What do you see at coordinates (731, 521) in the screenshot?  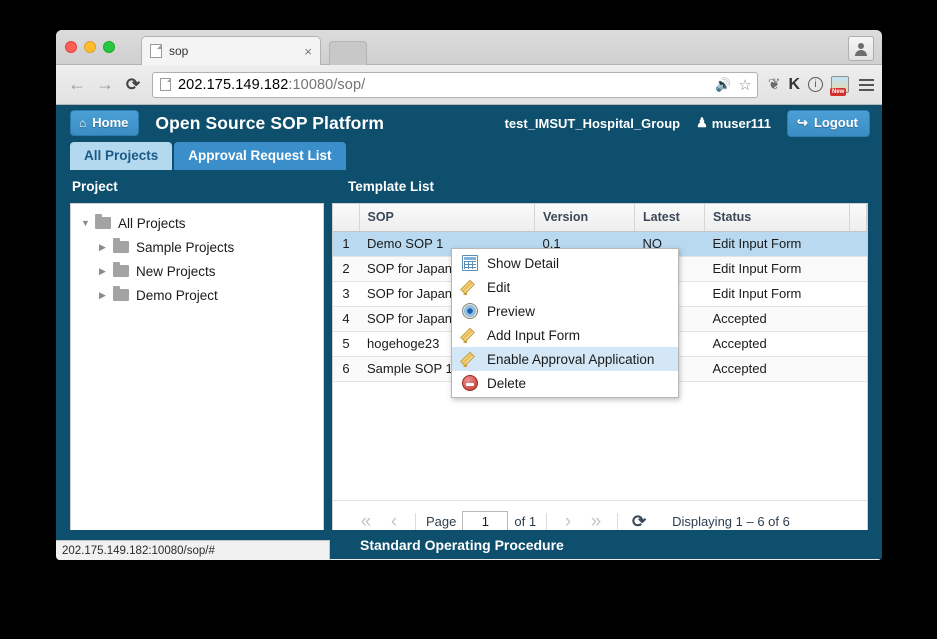 I see `paging-status: Displaying 1 – 6 of 6` at bounding box center [731, 521].